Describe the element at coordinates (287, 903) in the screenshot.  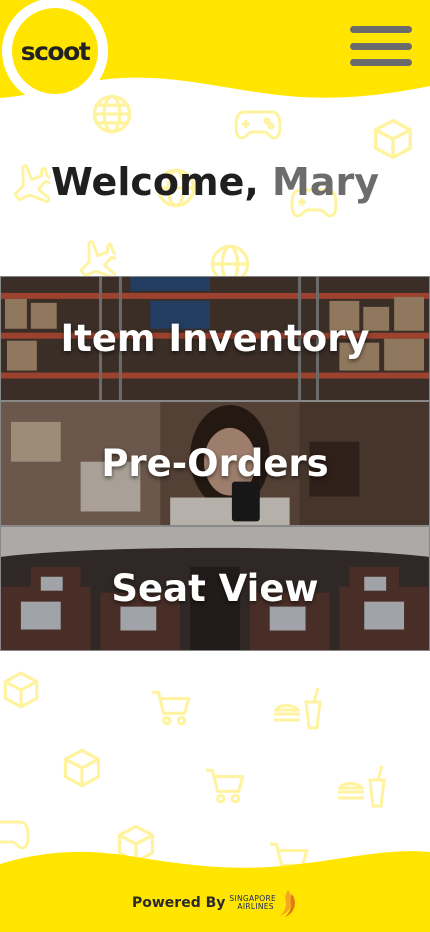
I see `kris-bird-icon` at that location.